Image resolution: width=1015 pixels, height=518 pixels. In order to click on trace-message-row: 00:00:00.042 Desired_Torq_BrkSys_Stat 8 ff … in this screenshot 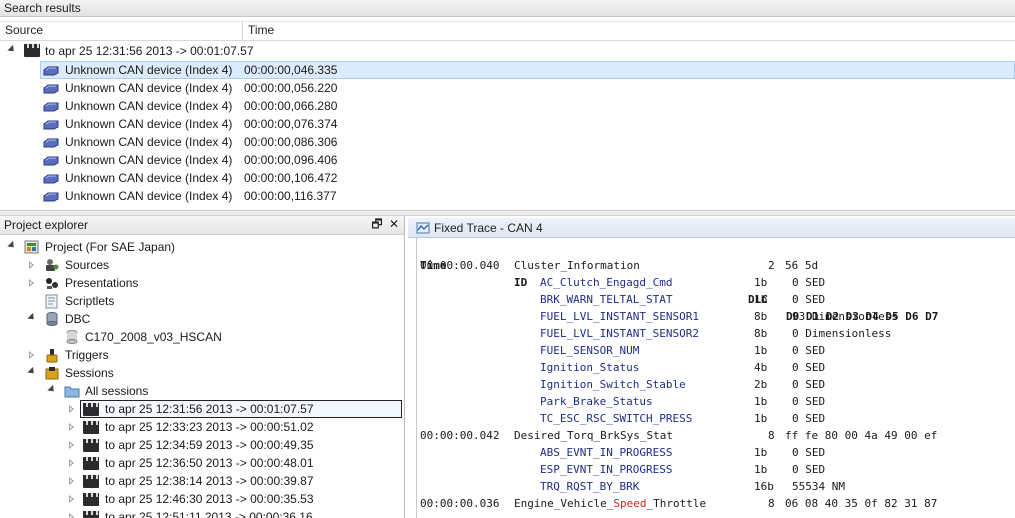, I will do `click(716, 435)`.